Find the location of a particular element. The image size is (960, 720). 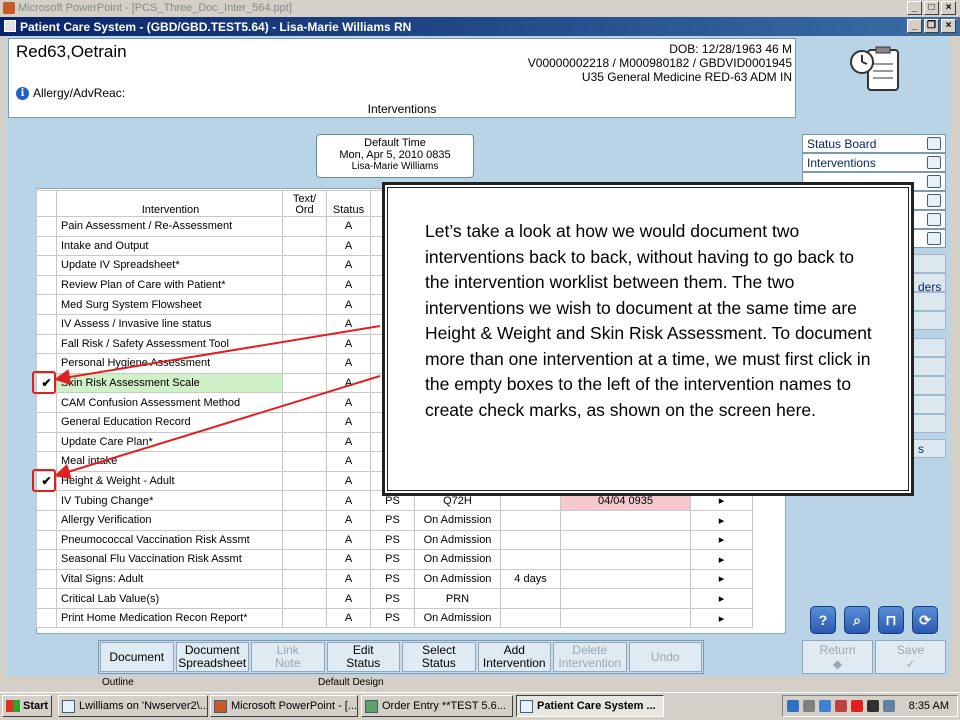

action-button-document-spreadsheet: Document Spreadsheet is located at coordinates (212, 657).